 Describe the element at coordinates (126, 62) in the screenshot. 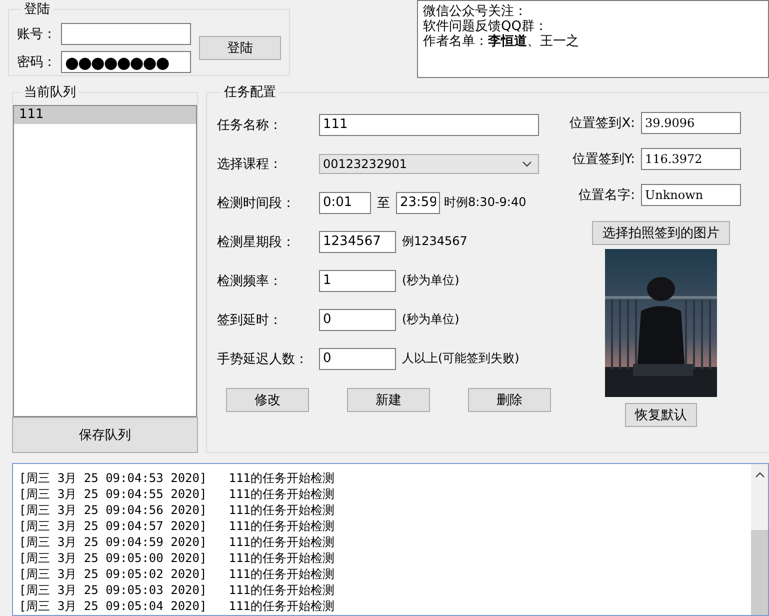

I see `password-field: ●●●●●●●●` at that location.